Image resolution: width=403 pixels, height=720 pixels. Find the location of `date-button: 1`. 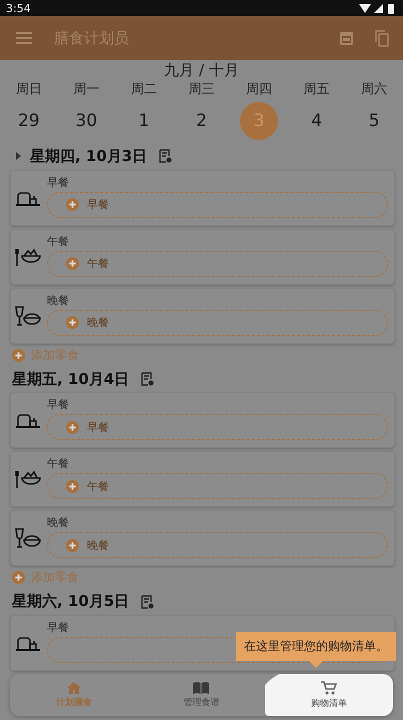

date-button: 1 is located at coordinates (143, 121).